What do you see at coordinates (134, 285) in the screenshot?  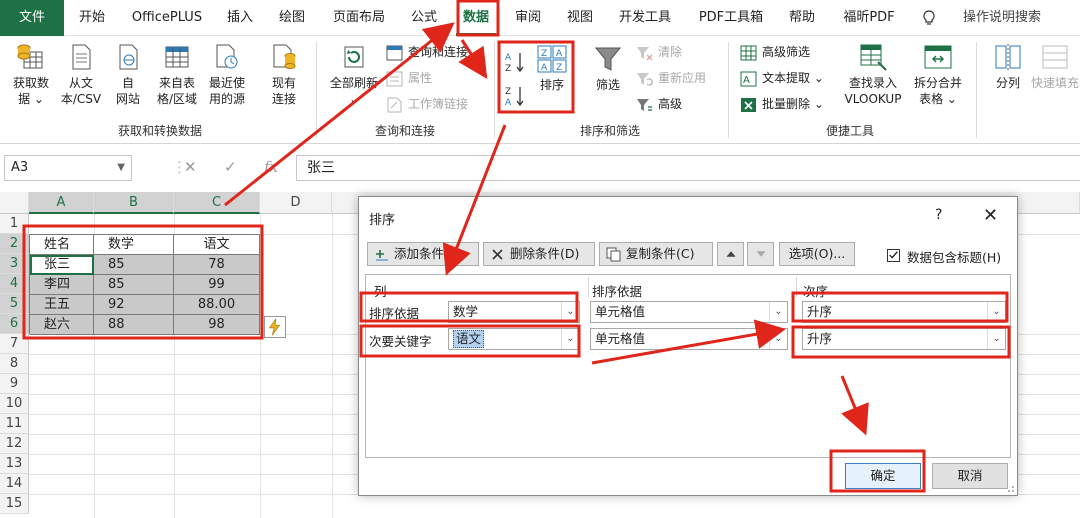 I see `table-cell: 85` at bounding box center [134, 285].